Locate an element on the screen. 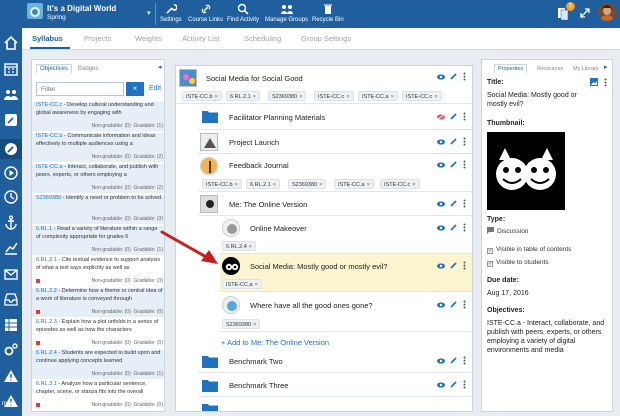 This screenshot has width=620, height=416. settings-button: Settings is located at coordinates (171, 12).